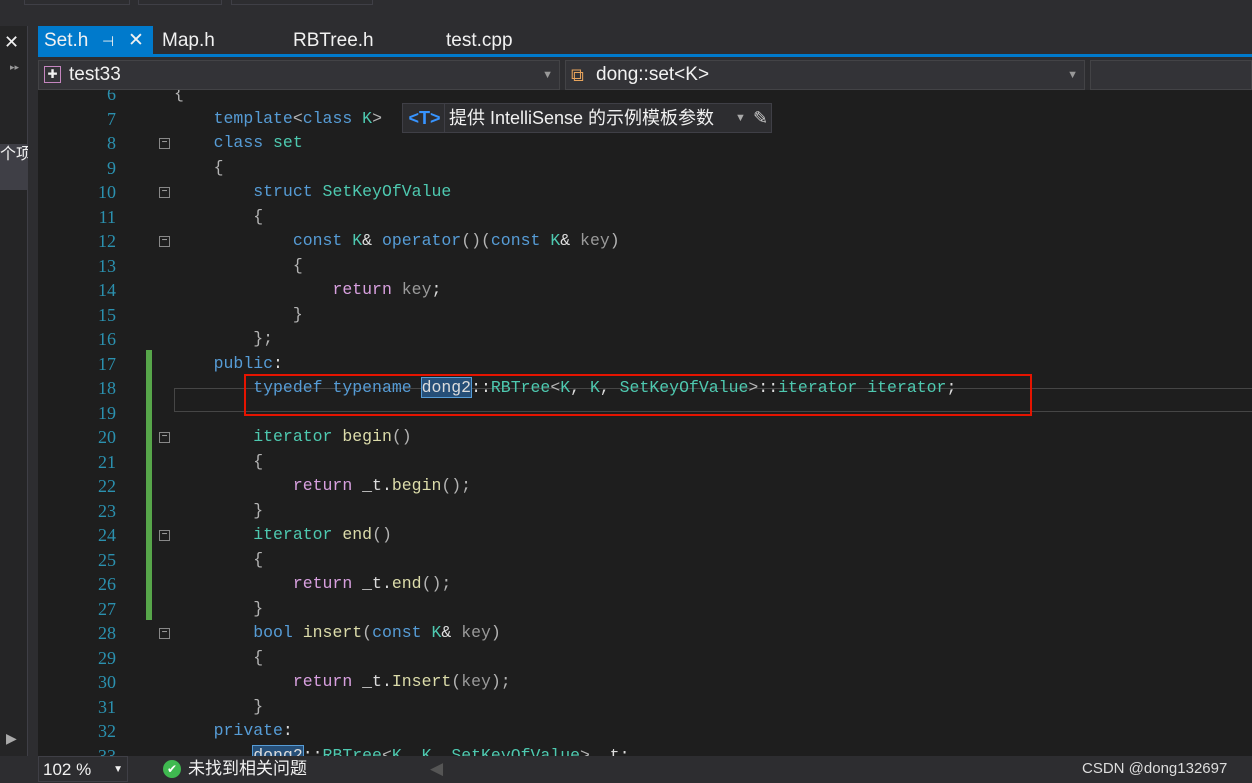  I want to click on overflow-icon: ▸▸, so click(14, 67).